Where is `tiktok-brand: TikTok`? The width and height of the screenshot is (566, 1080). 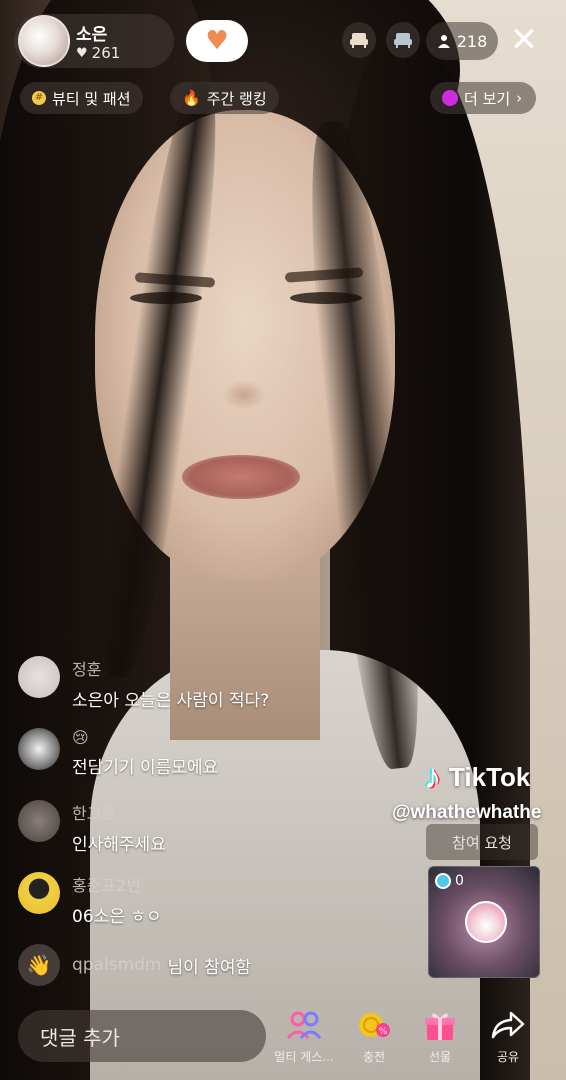 tiktok-brand: TikTok is located at coordinates (490, 777).